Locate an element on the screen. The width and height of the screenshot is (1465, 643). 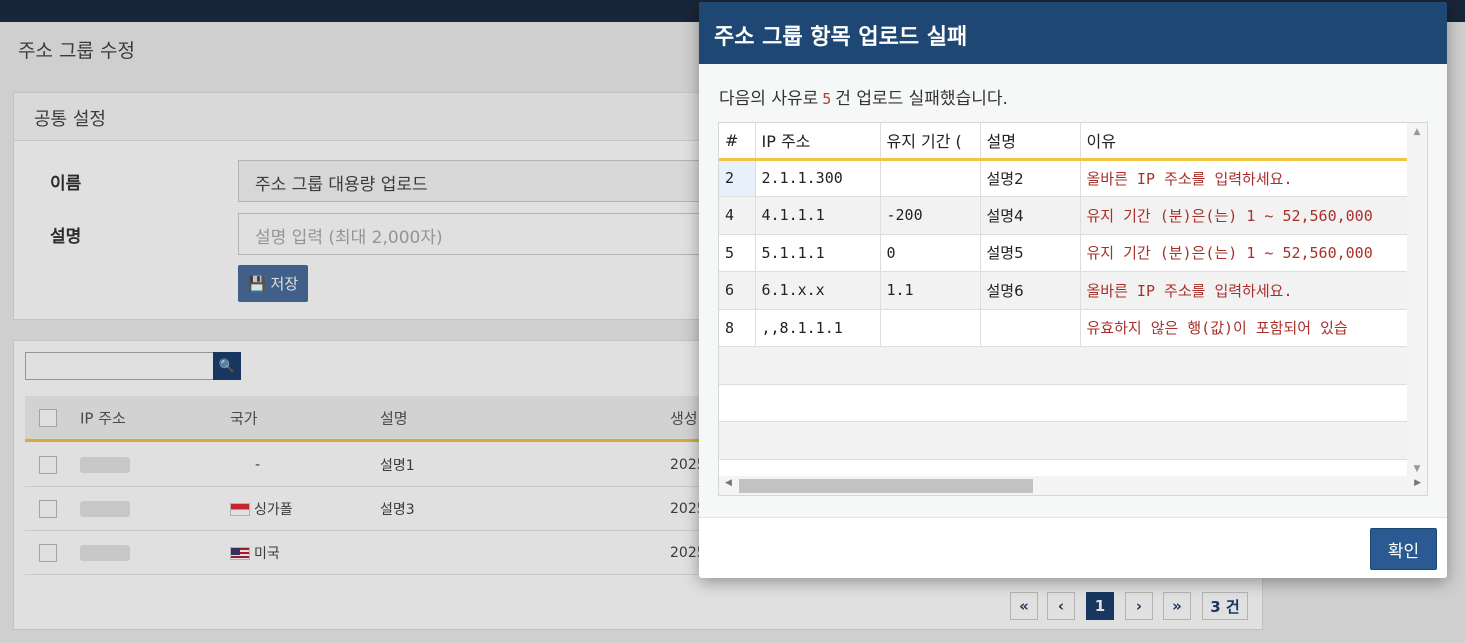
row-reason: 유효하지 않은 행(값)이 포함되어 있습 is located at coordinates (1245, 328).